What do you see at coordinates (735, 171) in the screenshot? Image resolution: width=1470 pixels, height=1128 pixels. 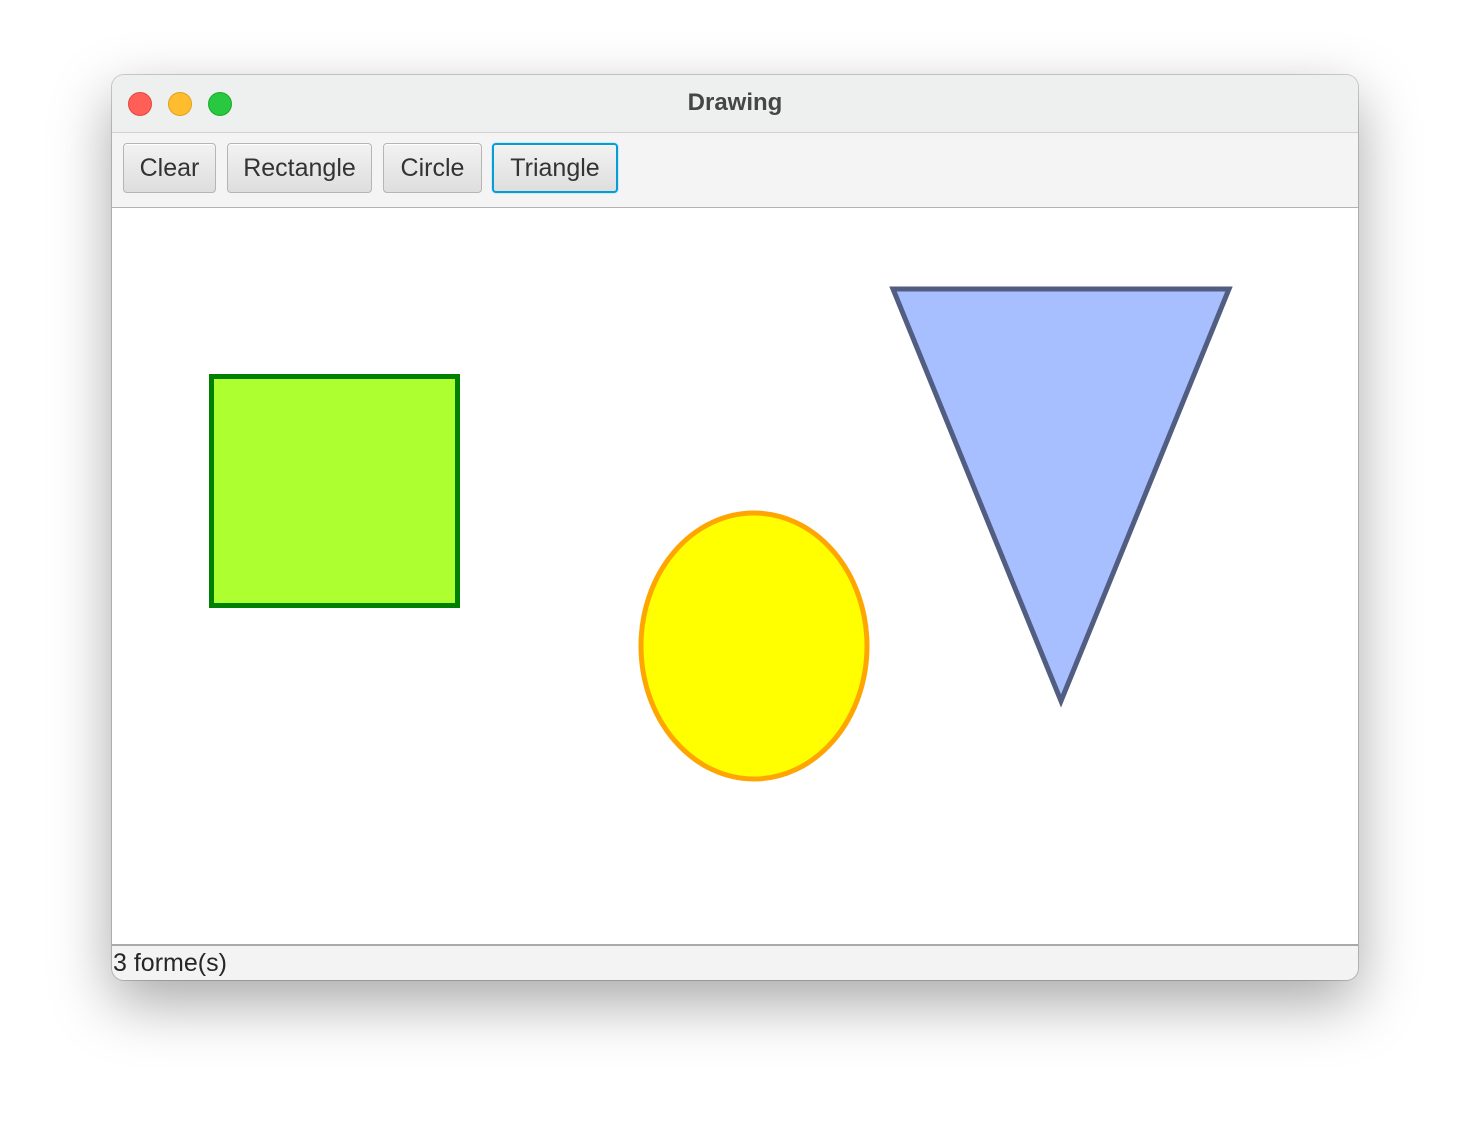 I see `toolbar: Clear Rectangle Circle Triangle` at bounding box center [735, 171].